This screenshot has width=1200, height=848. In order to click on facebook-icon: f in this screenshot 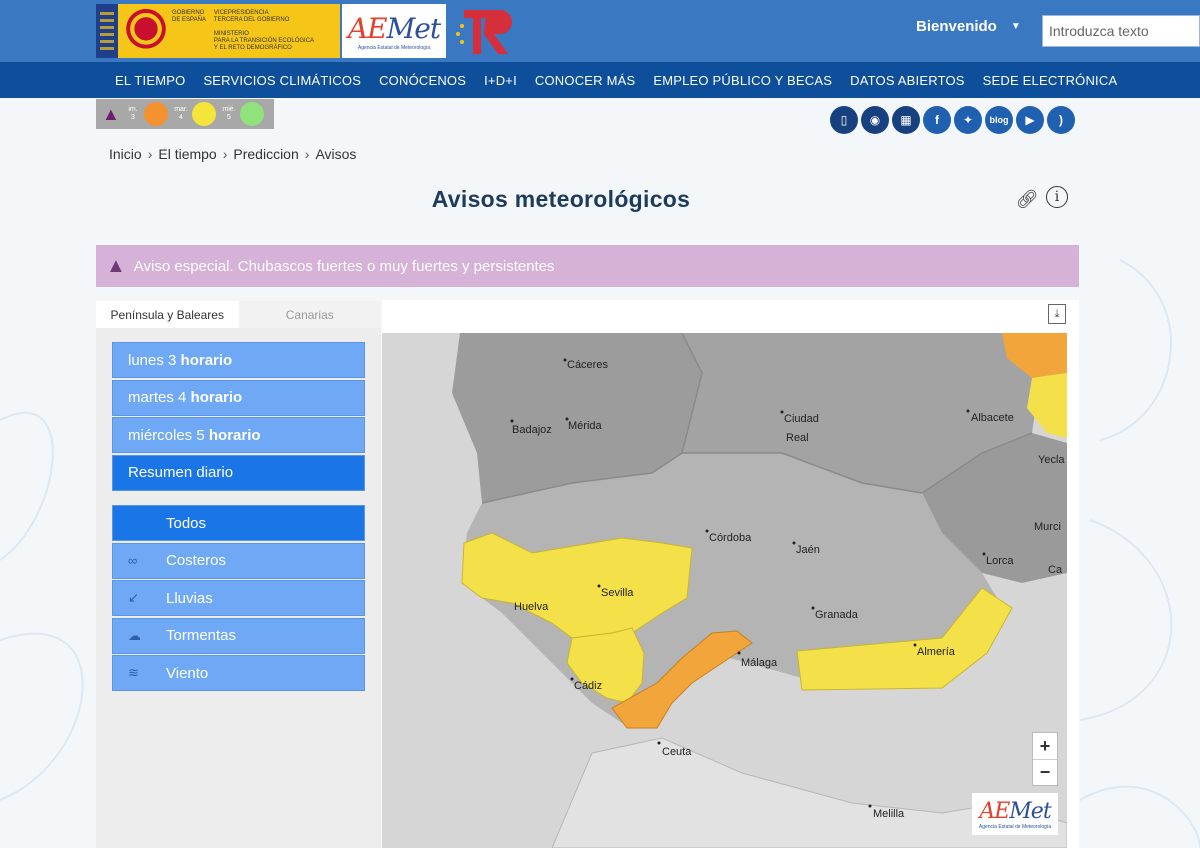, I will do `click(937, 120)`.